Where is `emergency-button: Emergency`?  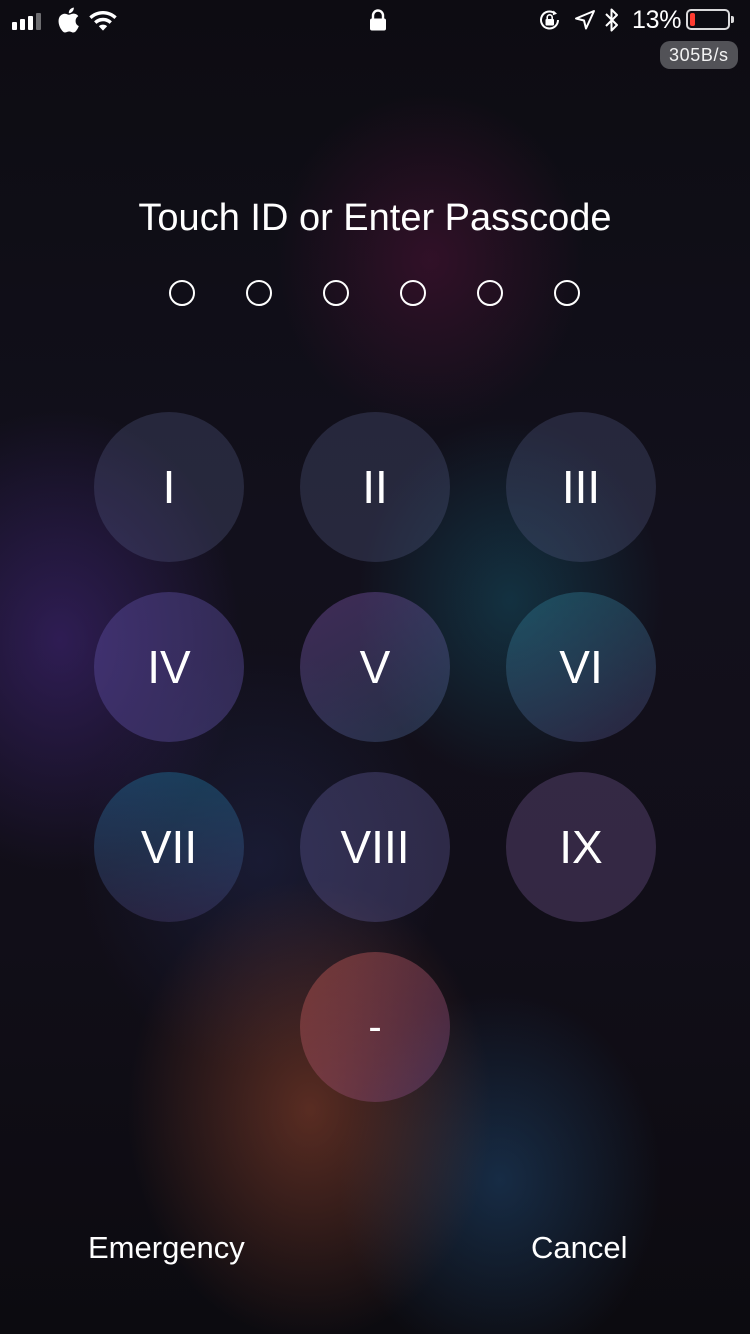 emergency-button: Emergency is located at coordinates (166, 1248).